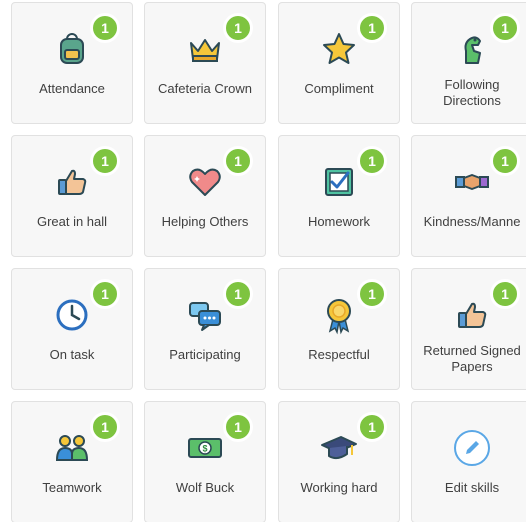 The width and height of the screenshot is (526, 522). I want to click on skill-label: Great in hall, so click(72, 221).